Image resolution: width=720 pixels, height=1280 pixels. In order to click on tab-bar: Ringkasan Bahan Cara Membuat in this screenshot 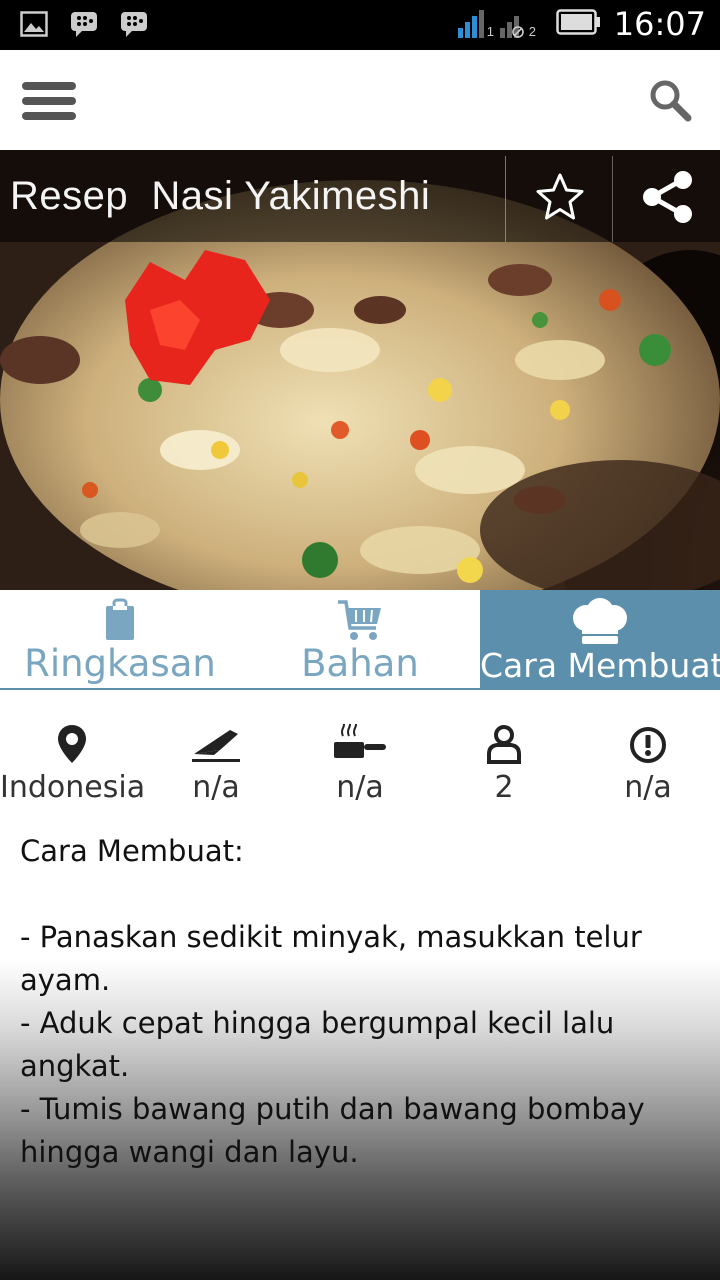, I will do `click(360, 640)`.